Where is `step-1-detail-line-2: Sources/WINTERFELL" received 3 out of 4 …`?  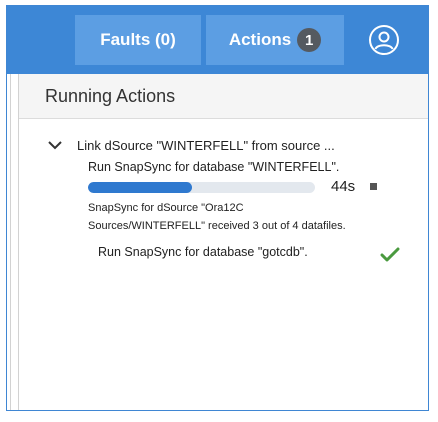 step-1-detail-line-2: Sources/WINTERFELL" received 3 out of 4 … is located at coordinates (217, 226).